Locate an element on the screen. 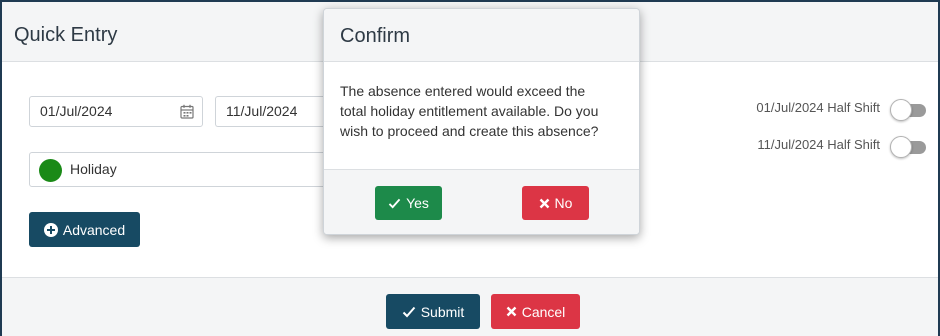 Image resolution: width=940 pixels, height=336 pixels. half-shift-end-toggle is located at coordinates (909, 147).